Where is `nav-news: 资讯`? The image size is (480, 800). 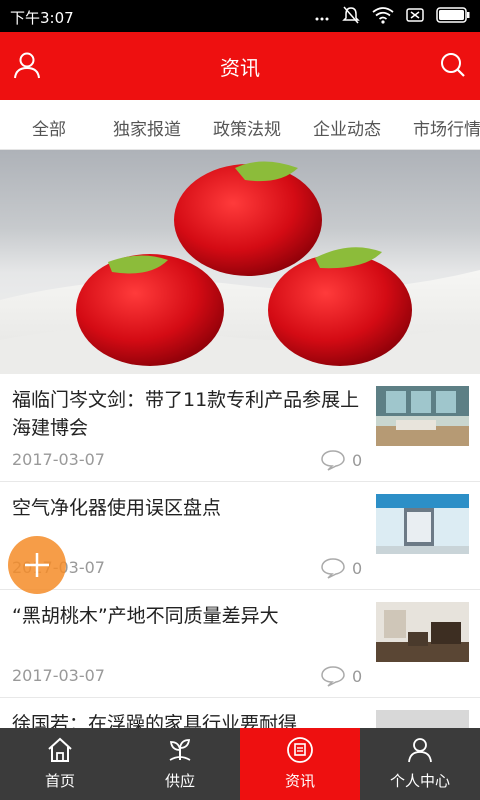
nav-news: 资讯 is located at coordinates (300, 764).